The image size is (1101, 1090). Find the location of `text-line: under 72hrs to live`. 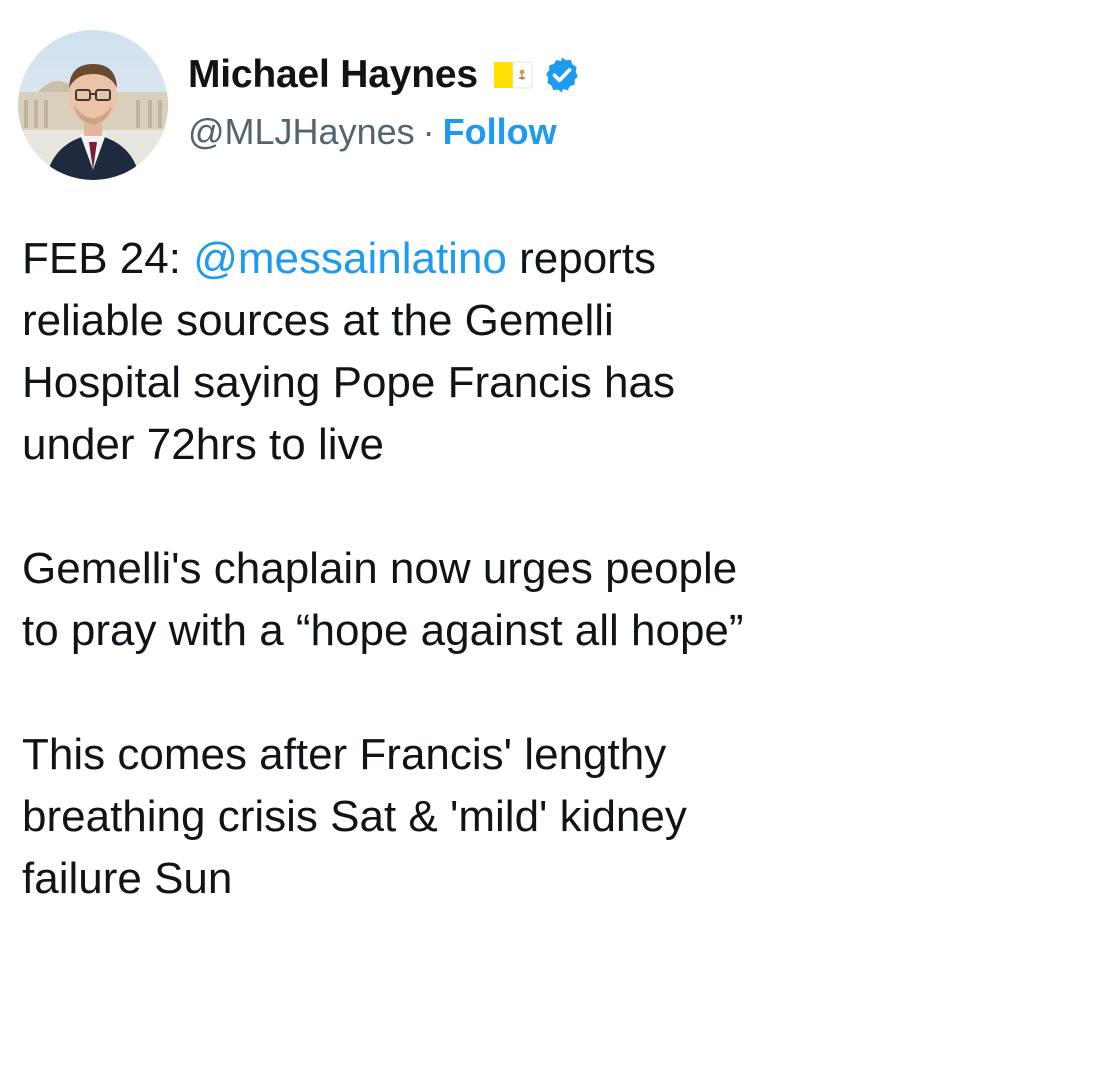

text-line: under 72hrs to live is located at coordinates (203, 444).